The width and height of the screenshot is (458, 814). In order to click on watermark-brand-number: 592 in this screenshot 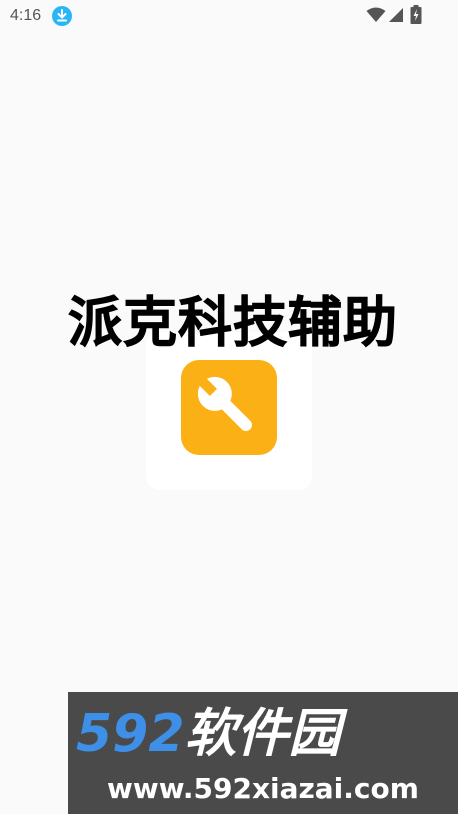, I will do `click(130, 734)`.